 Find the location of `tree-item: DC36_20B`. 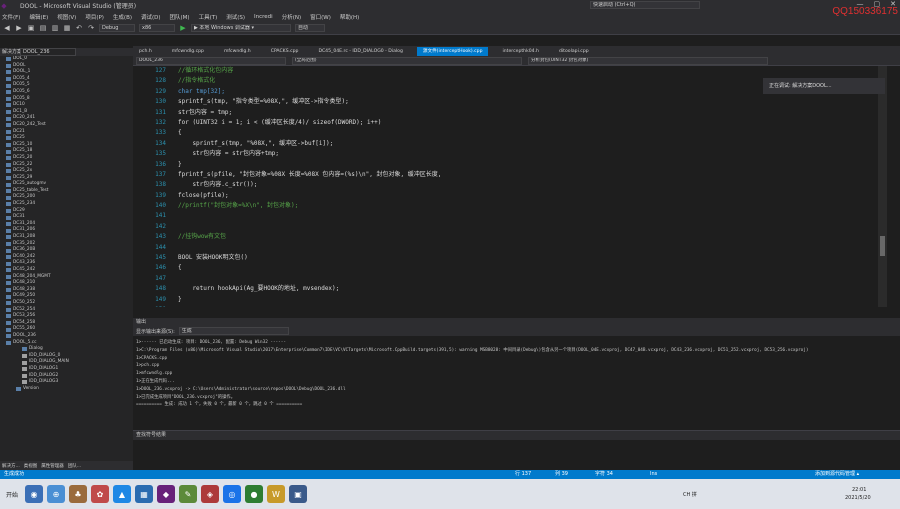

tree-item: DC36_20B is located at coordinates (66, 250).